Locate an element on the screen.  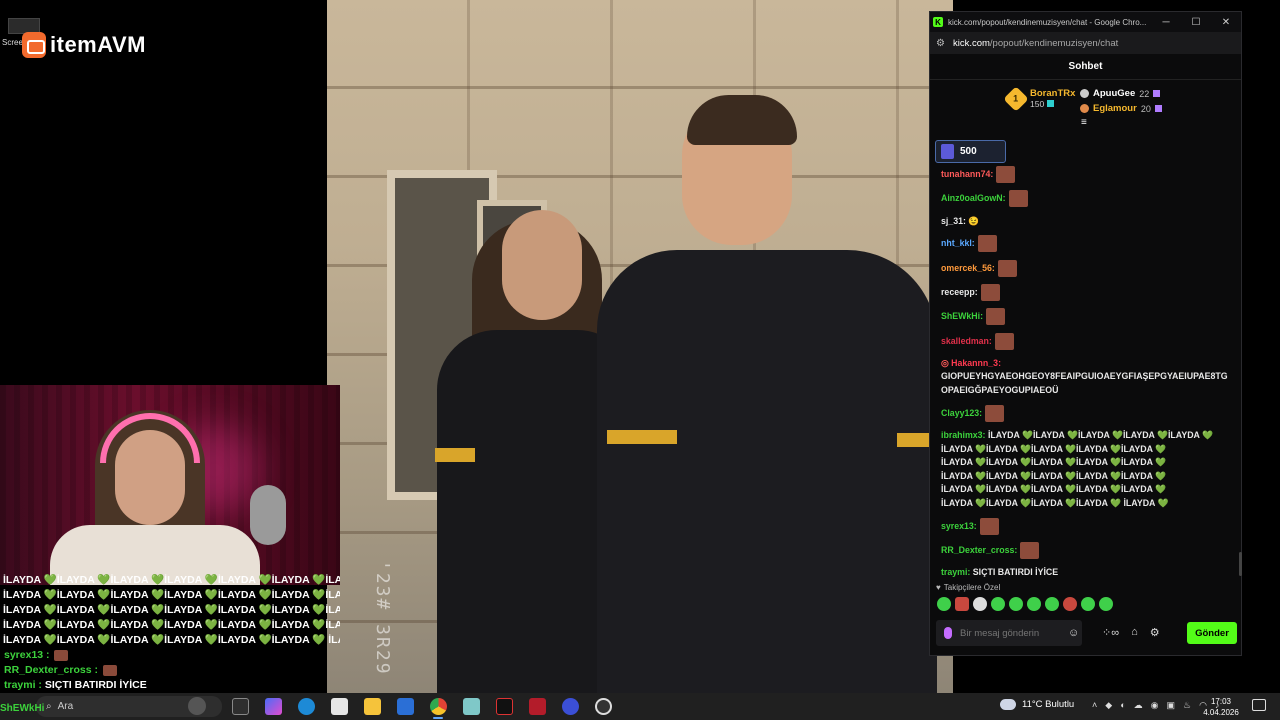
store-icon: ⌂ is located at coordinates (1134, 632).